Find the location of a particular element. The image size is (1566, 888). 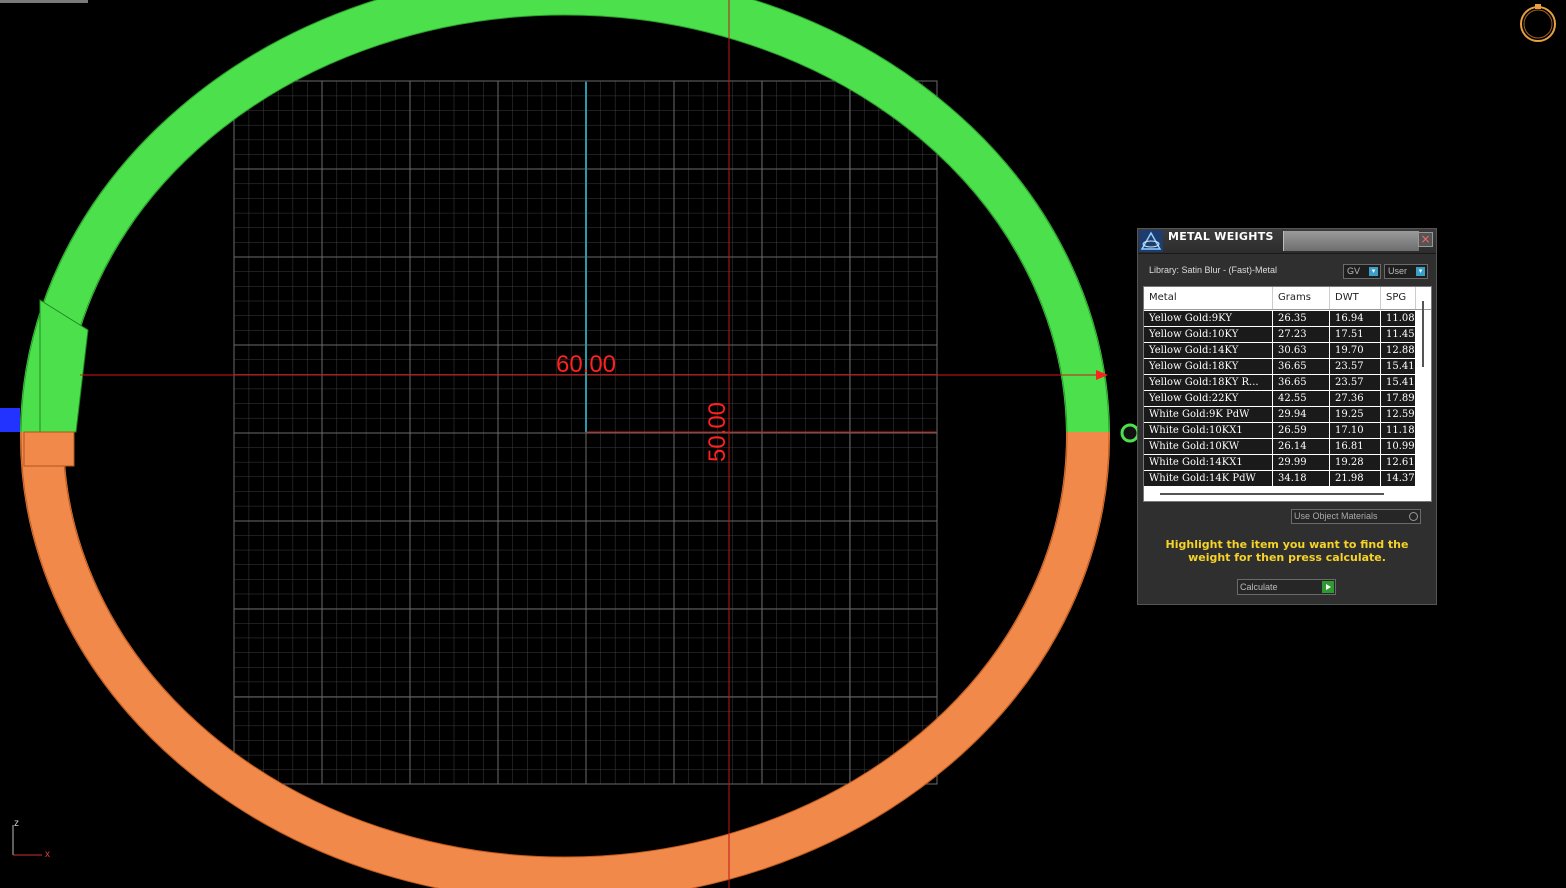

play-icon is located at coordinates (1328, 587).